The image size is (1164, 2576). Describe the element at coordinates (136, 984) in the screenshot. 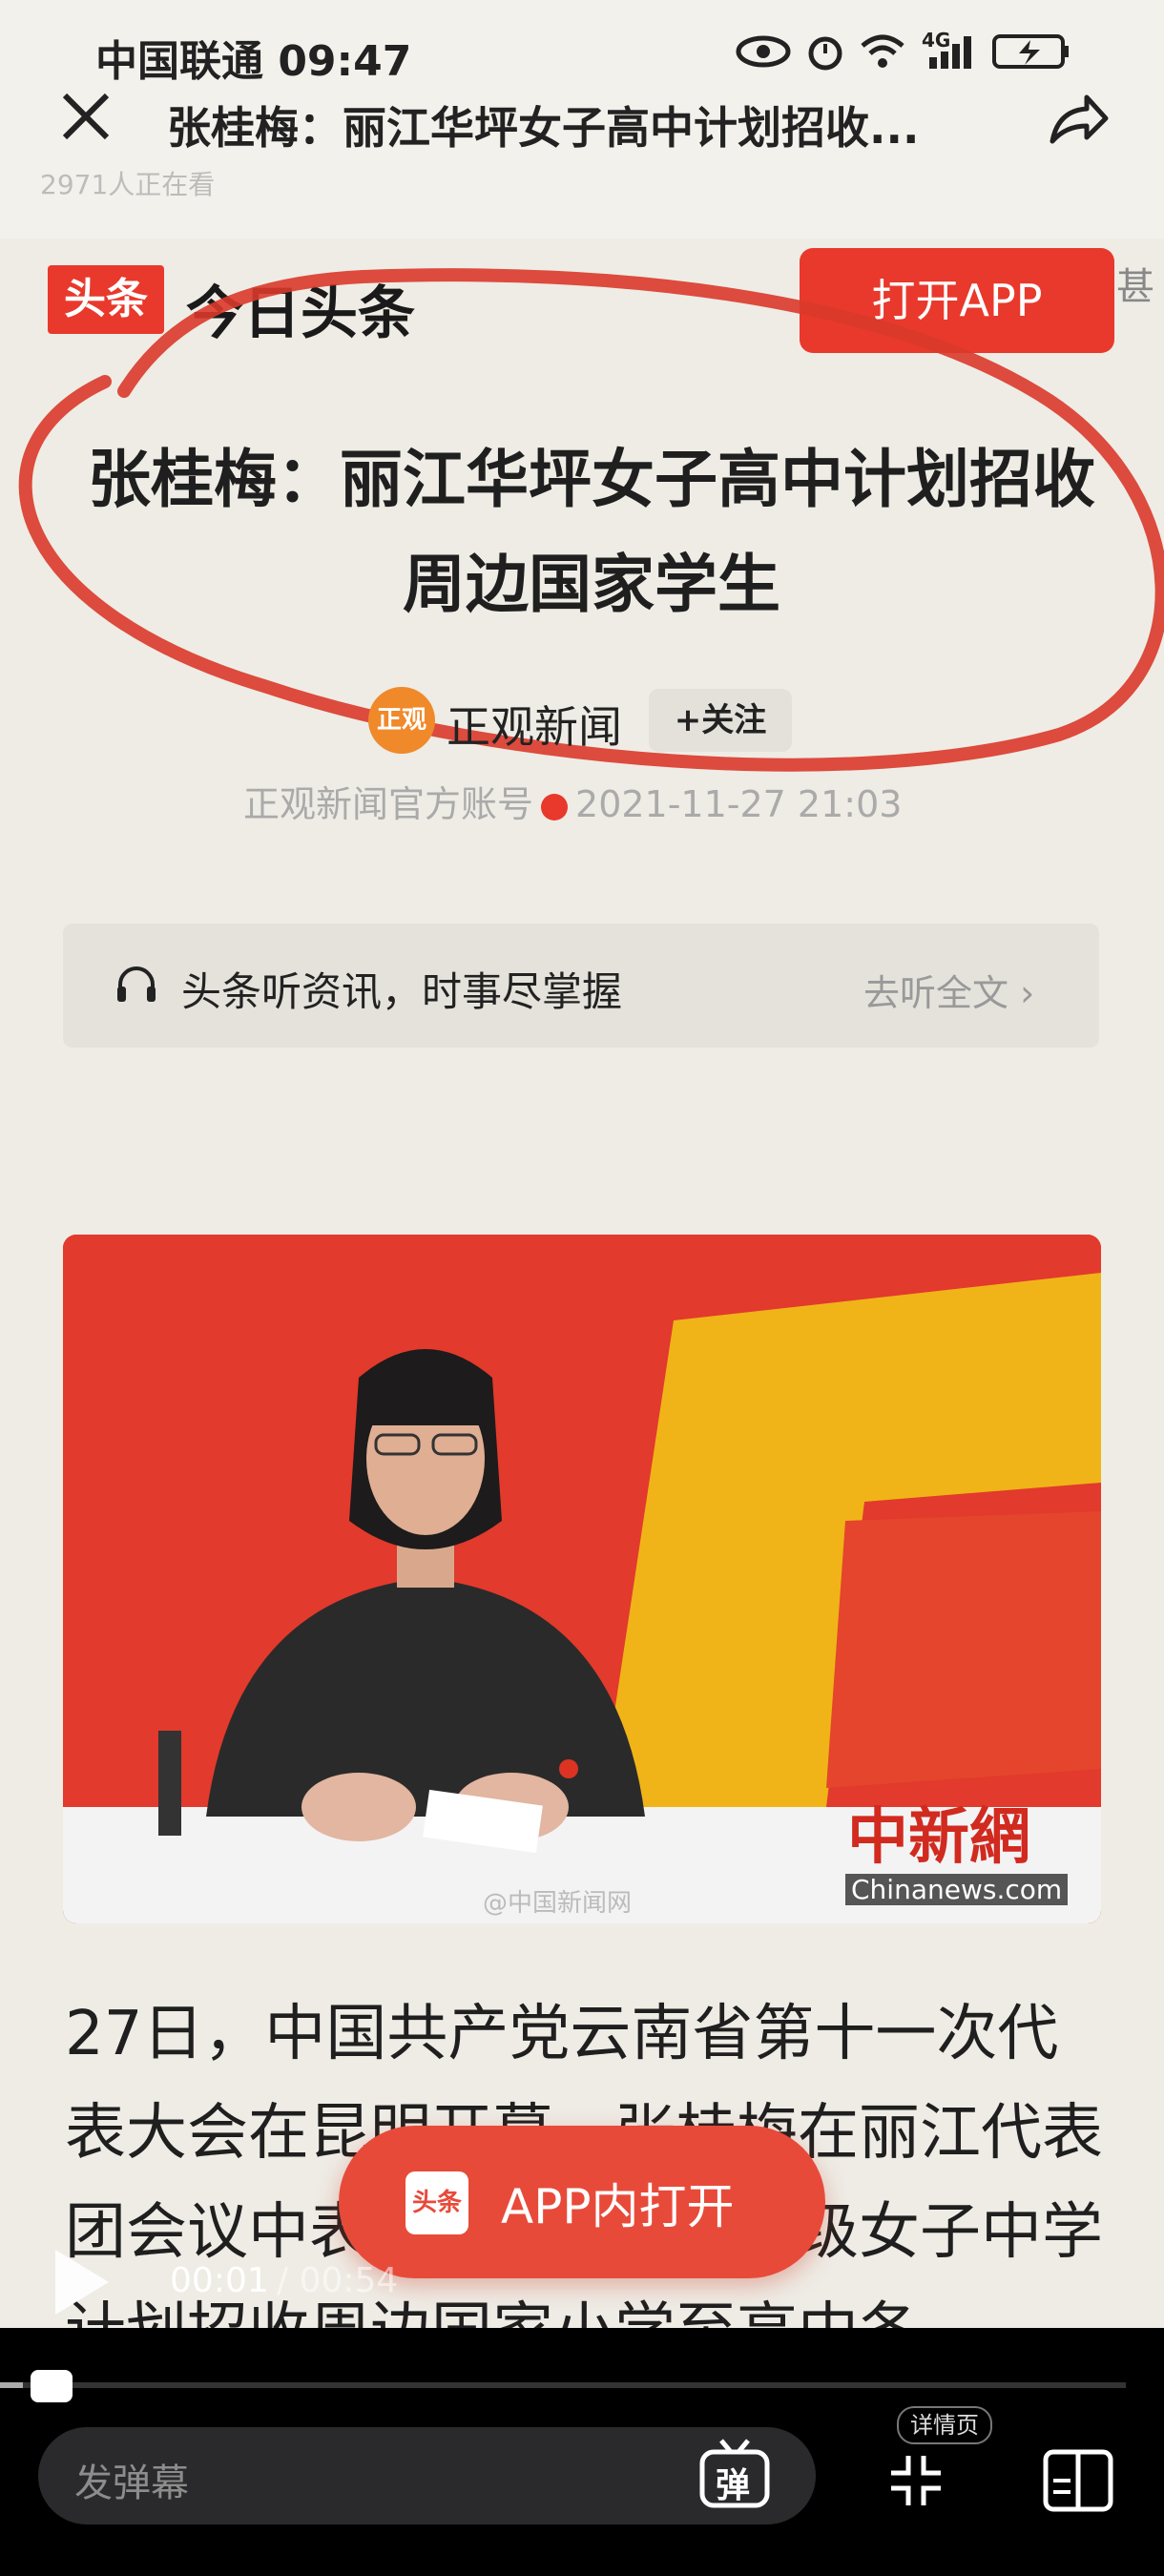

I see `headphones-icon` at that location.